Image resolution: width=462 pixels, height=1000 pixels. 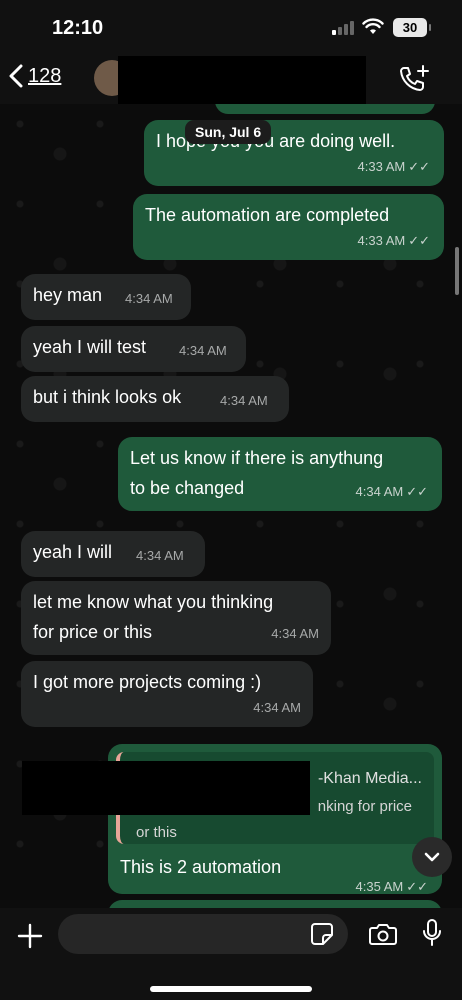 I want to click on back-button: 128, so click(x=34, y=76).